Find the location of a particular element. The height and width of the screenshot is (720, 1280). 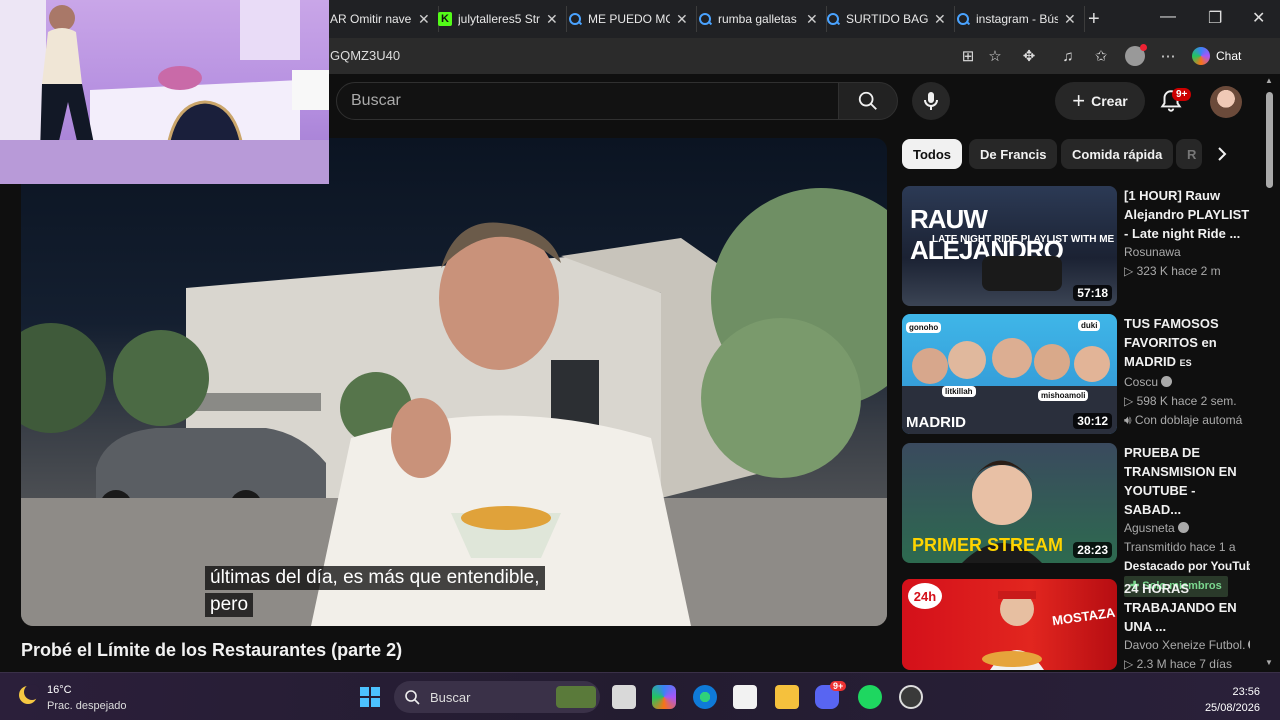

account-avatar is located at coordinates (1226, 102).